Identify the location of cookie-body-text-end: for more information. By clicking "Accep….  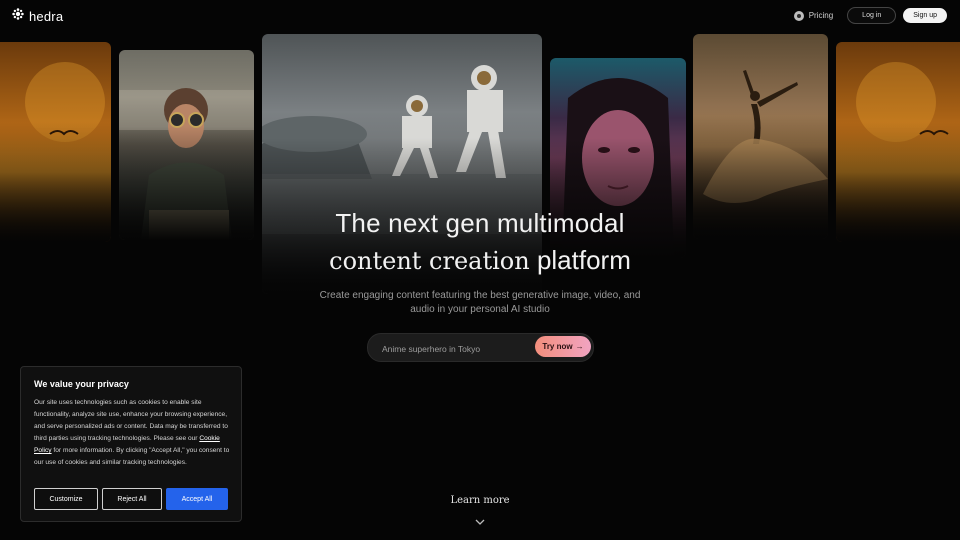
(132, 456).